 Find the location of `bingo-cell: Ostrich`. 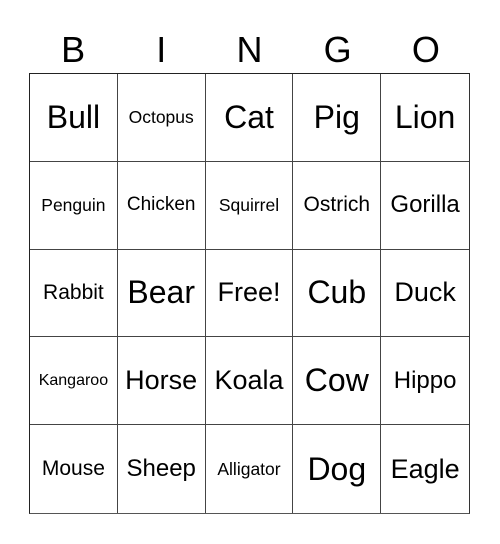

bingo-cell: Ostrich is located at coordinates (337, 205).